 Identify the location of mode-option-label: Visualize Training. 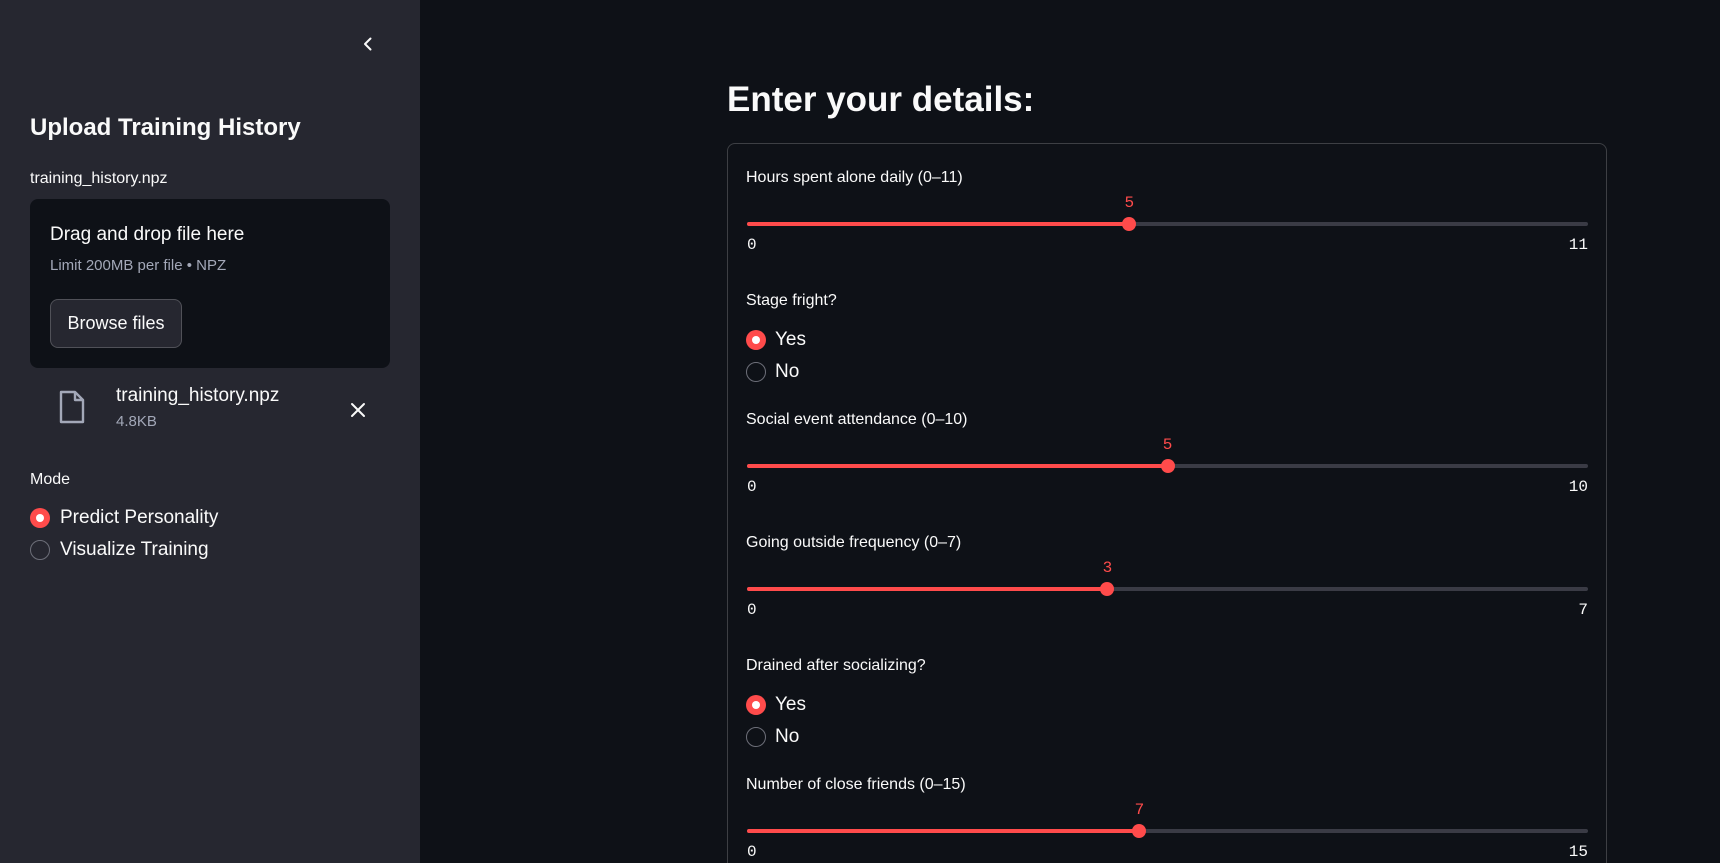
(134, 549).